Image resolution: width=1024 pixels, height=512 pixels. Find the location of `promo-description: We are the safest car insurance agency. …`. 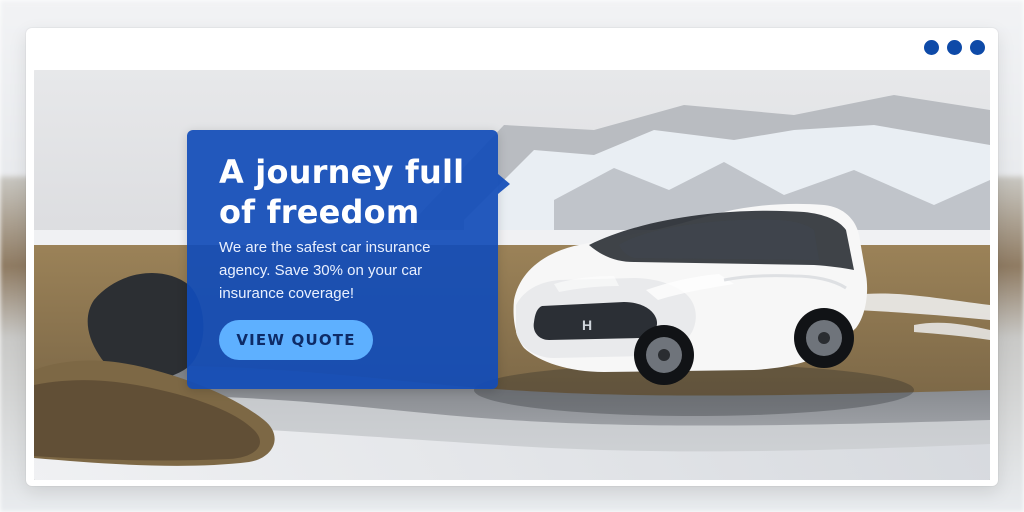

promo-description: We are the safest car insurance agency. … is located at coordinates (325, 270).